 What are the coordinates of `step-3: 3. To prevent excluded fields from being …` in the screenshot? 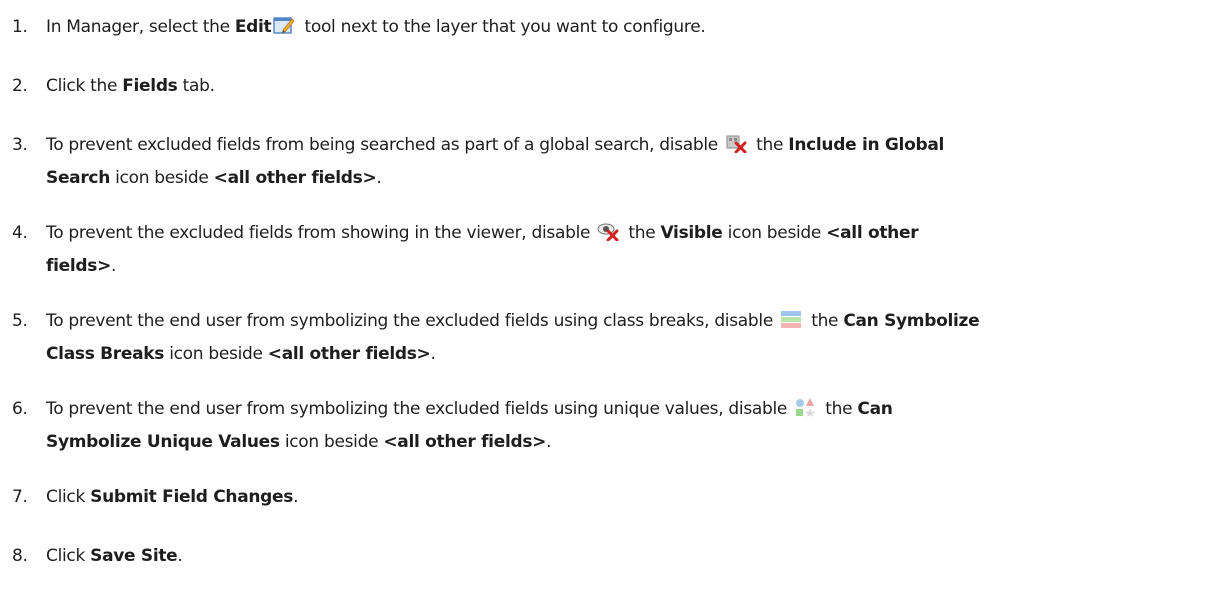 It's located at (609, 161).